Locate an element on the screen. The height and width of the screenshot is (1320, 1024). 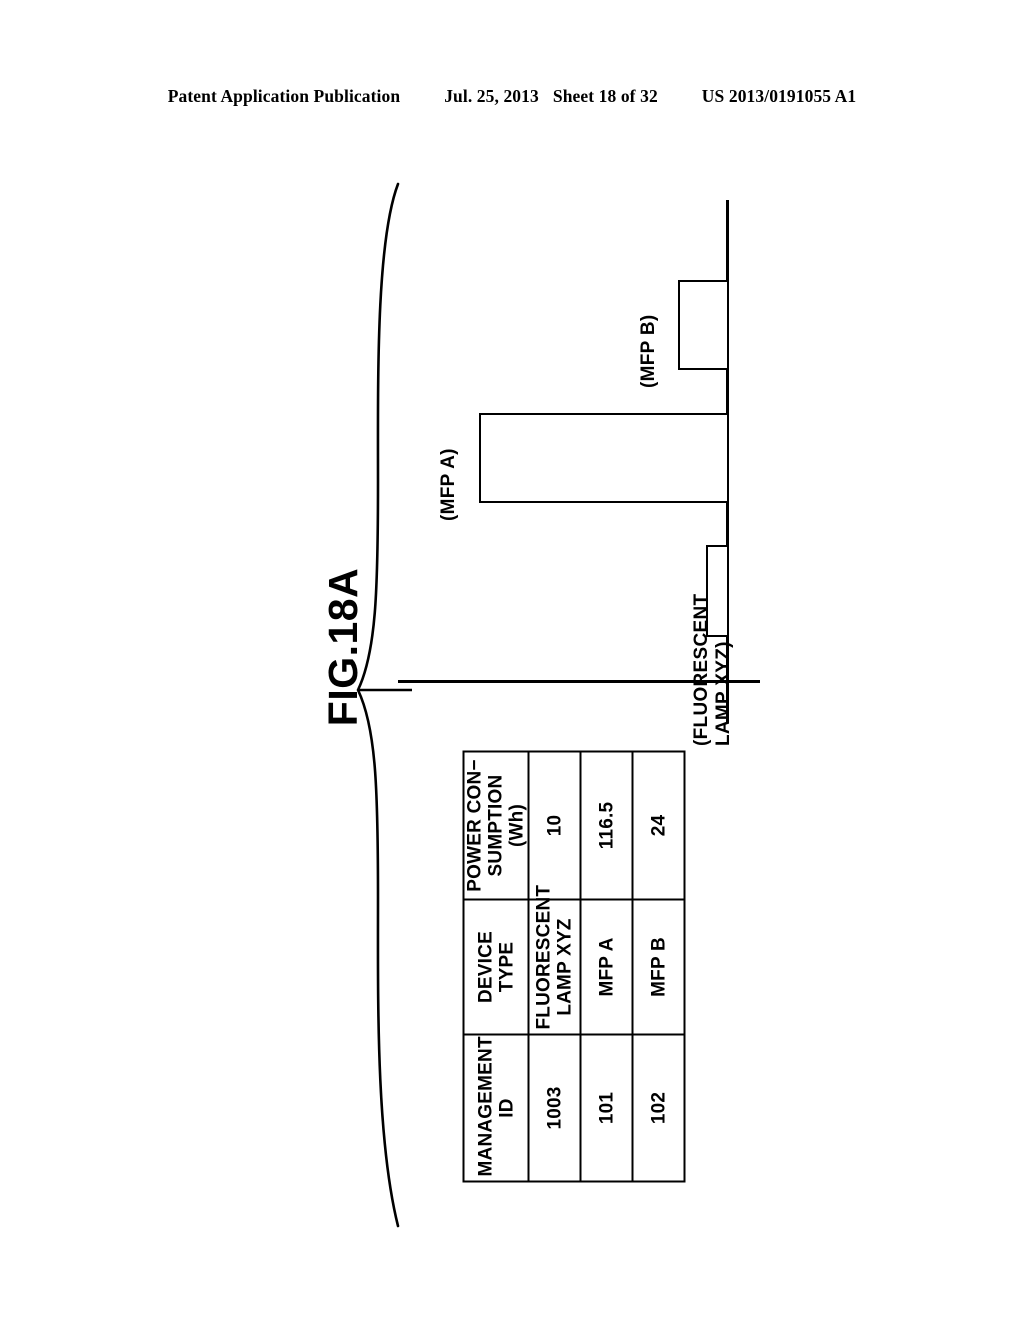
header-device-type-line2: TYPE is located at coordinates (506, 966).